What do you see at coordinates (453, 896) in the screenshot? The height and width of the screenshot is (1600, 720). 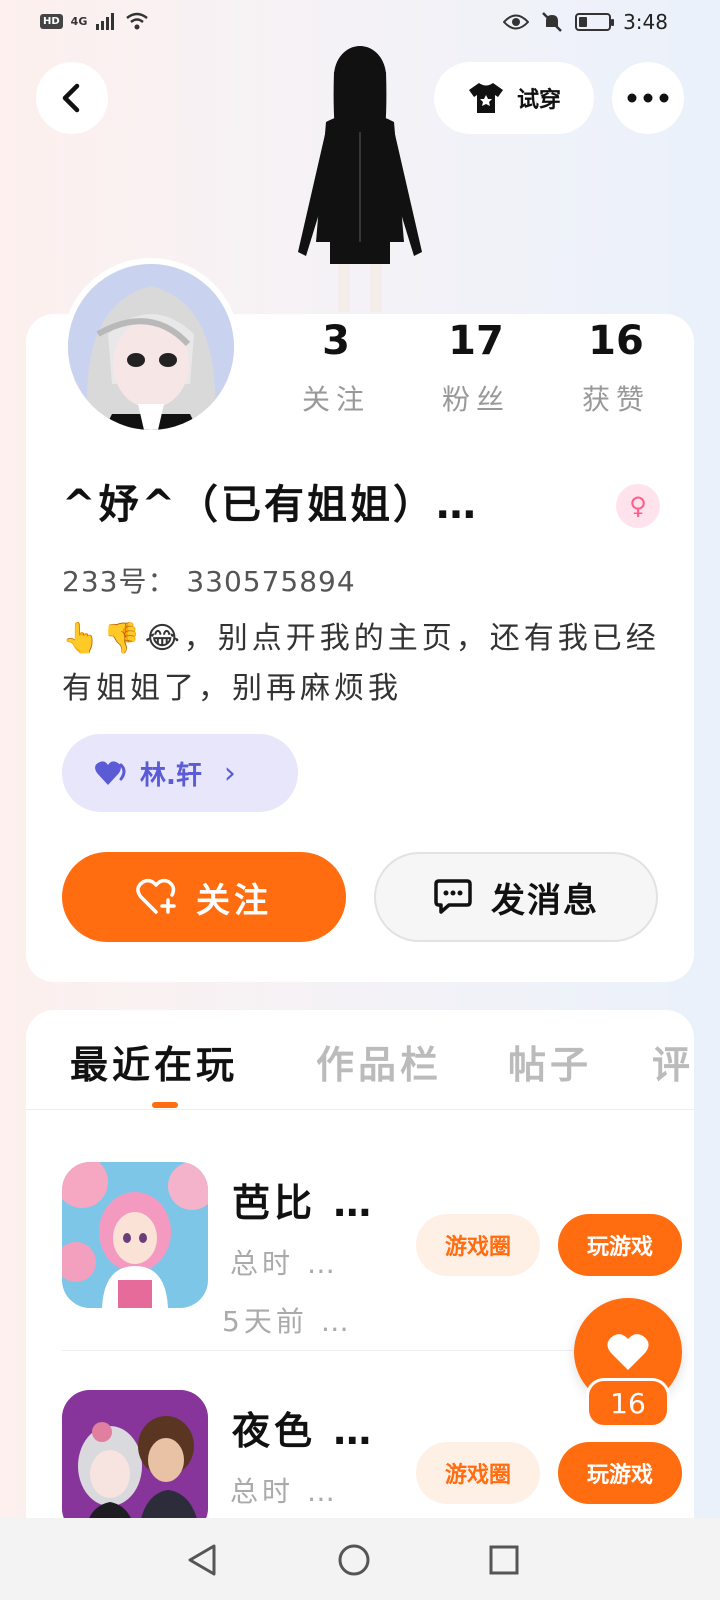 I see `chat-bubble-icon` at bounding box center [453, 896].